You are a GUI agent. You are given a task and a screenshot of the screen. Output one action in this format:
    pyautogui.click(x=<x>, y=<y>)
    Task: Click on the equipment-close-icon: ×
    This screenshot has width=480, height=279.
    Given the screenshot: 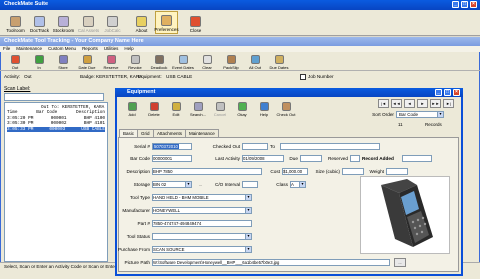 What is the action you would take?
    pyautogui.click(x=456, y=92)
    